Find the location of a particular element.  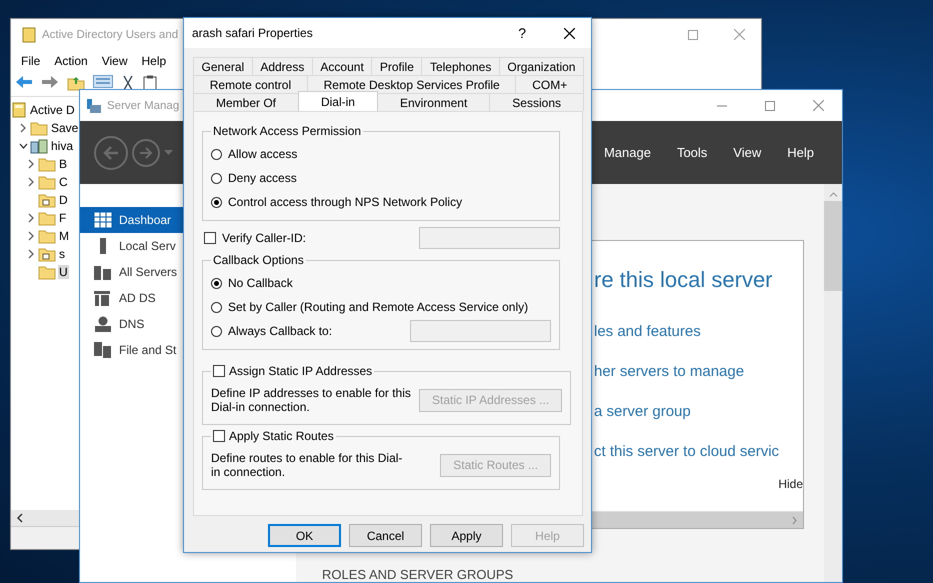

radio-label: Set by Caller (Routing and Remote Access Service only) is located at coordinates (378, 307).